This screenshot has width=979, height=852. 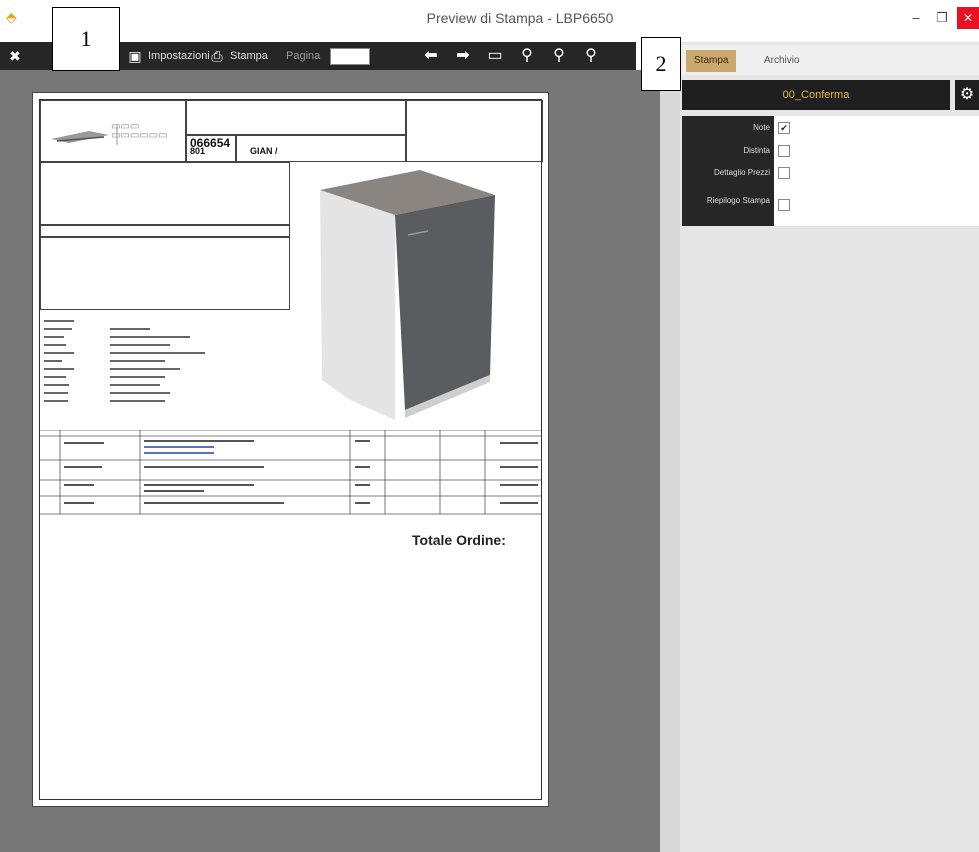 What do you see at coordinates (11, 17) in the screenshot?
I see `app-icon: ⬘` at bounding box center [11, 17].